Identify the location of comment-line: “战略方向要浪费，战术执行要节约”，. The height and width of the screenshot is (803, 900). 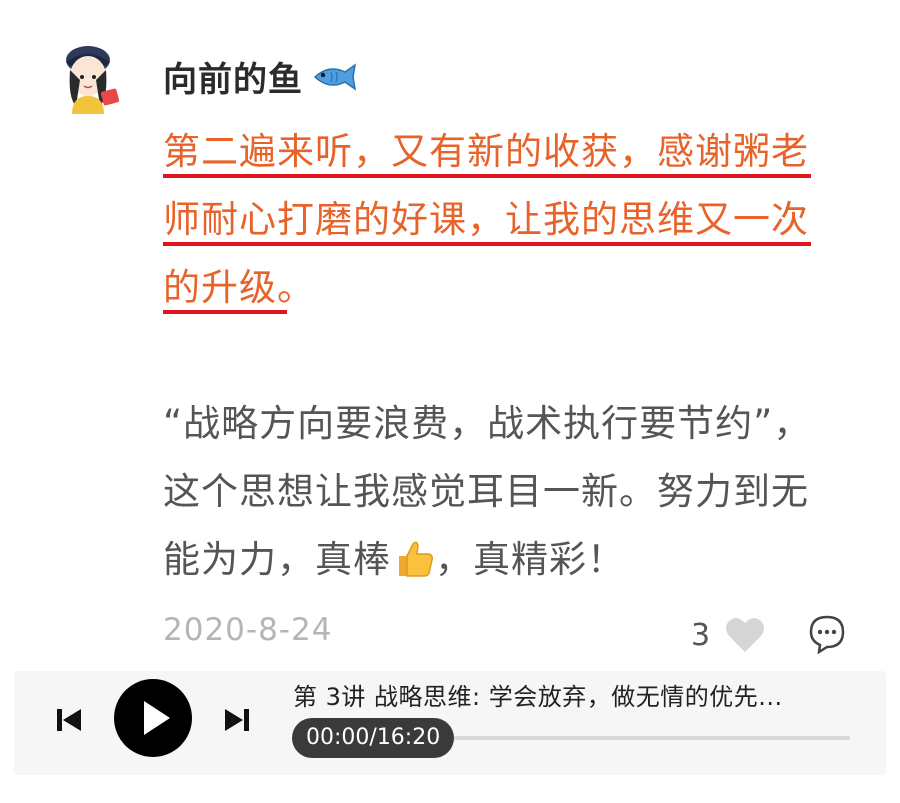
(487, 423).